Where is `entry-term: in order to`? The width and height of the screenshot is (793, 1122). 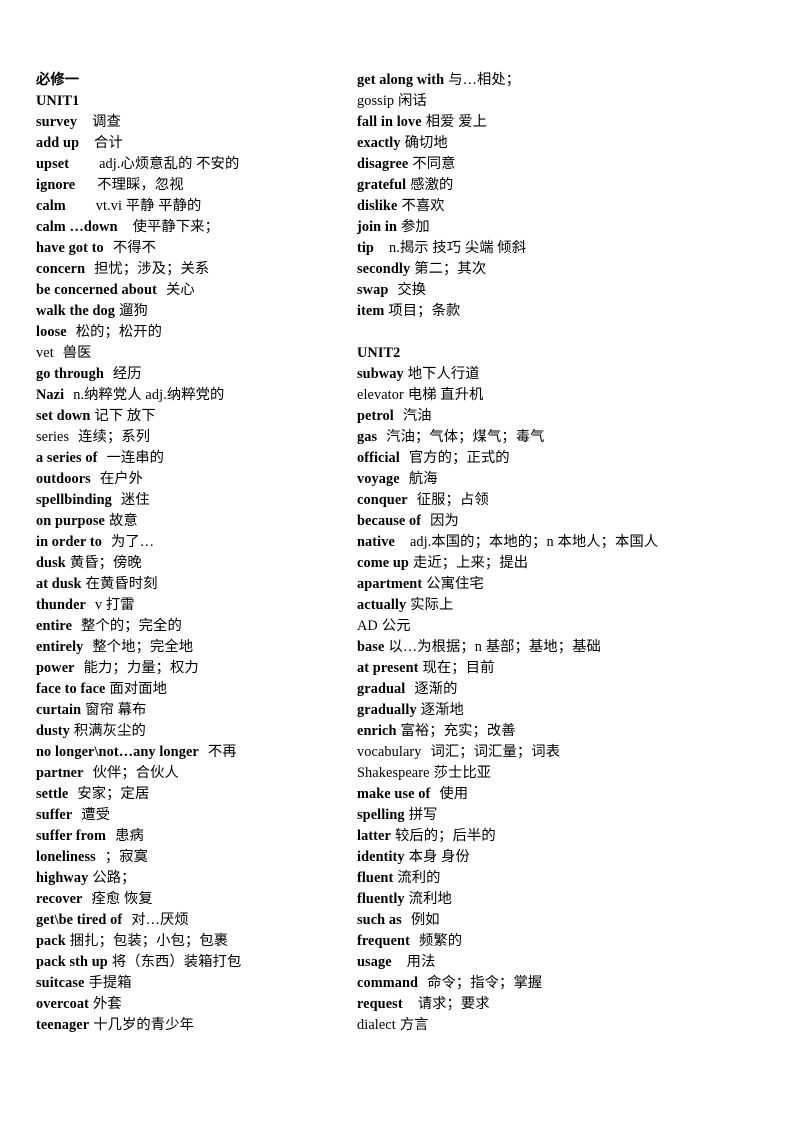
entry-term: in order to is located at coordinates (69, 542).